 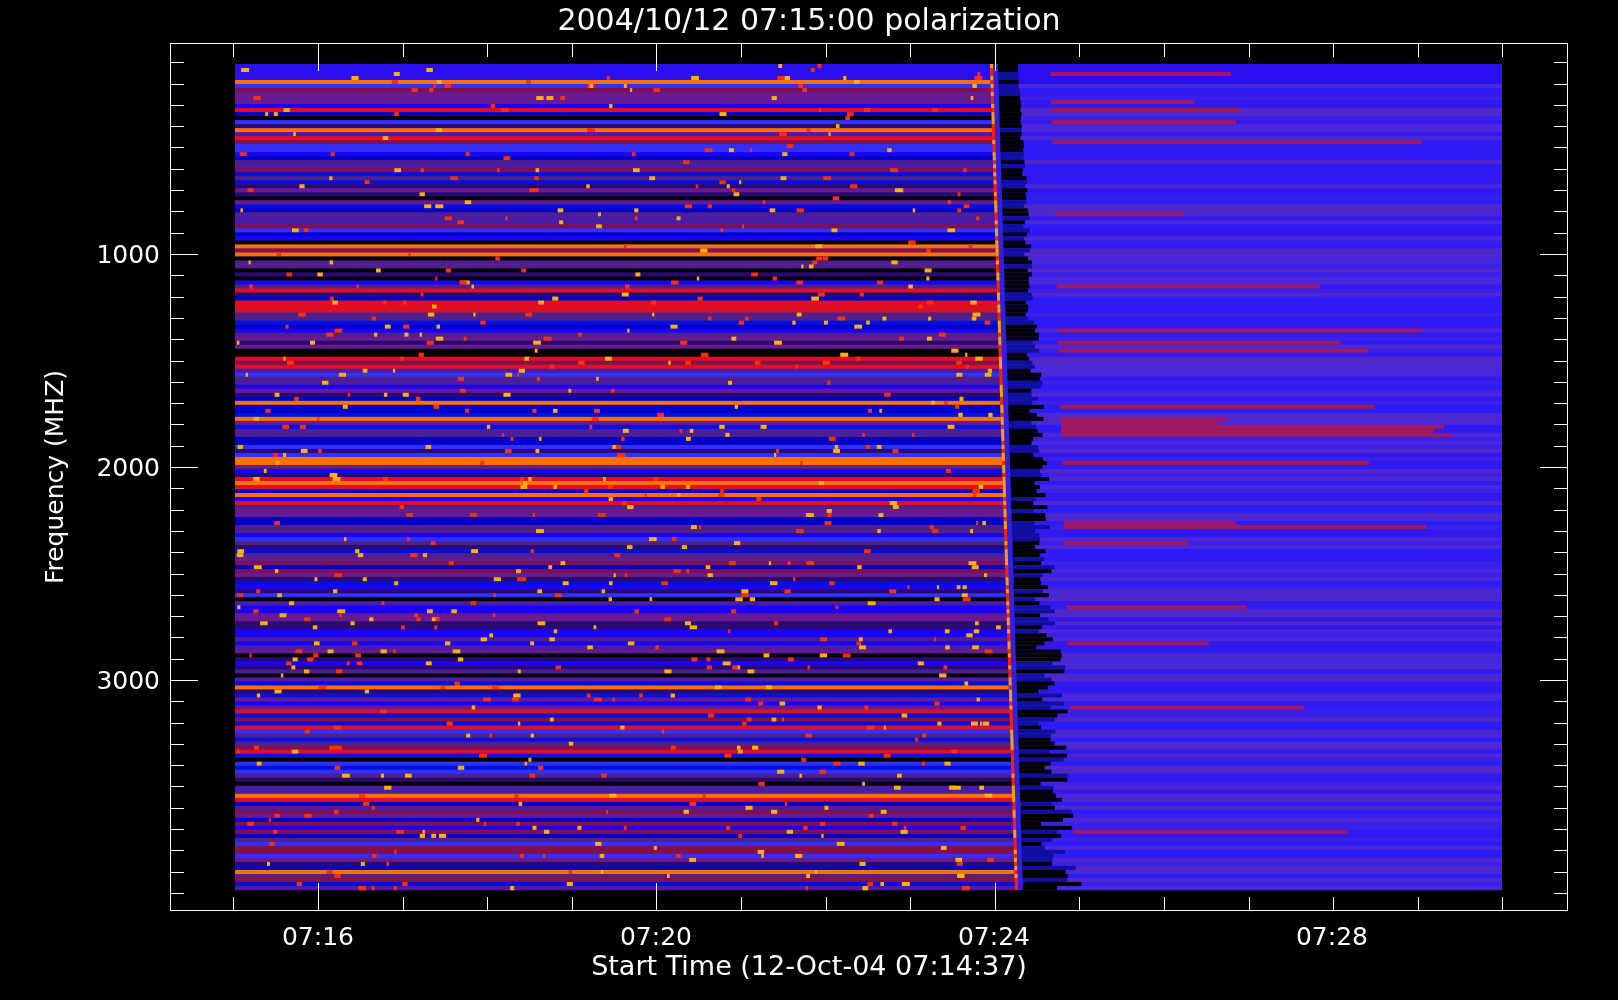 What do you see at coordinates (1331, 937) in the screenshot?
I see `x-axis-tick-label: 07:28` at bounding box center [1331, 937].